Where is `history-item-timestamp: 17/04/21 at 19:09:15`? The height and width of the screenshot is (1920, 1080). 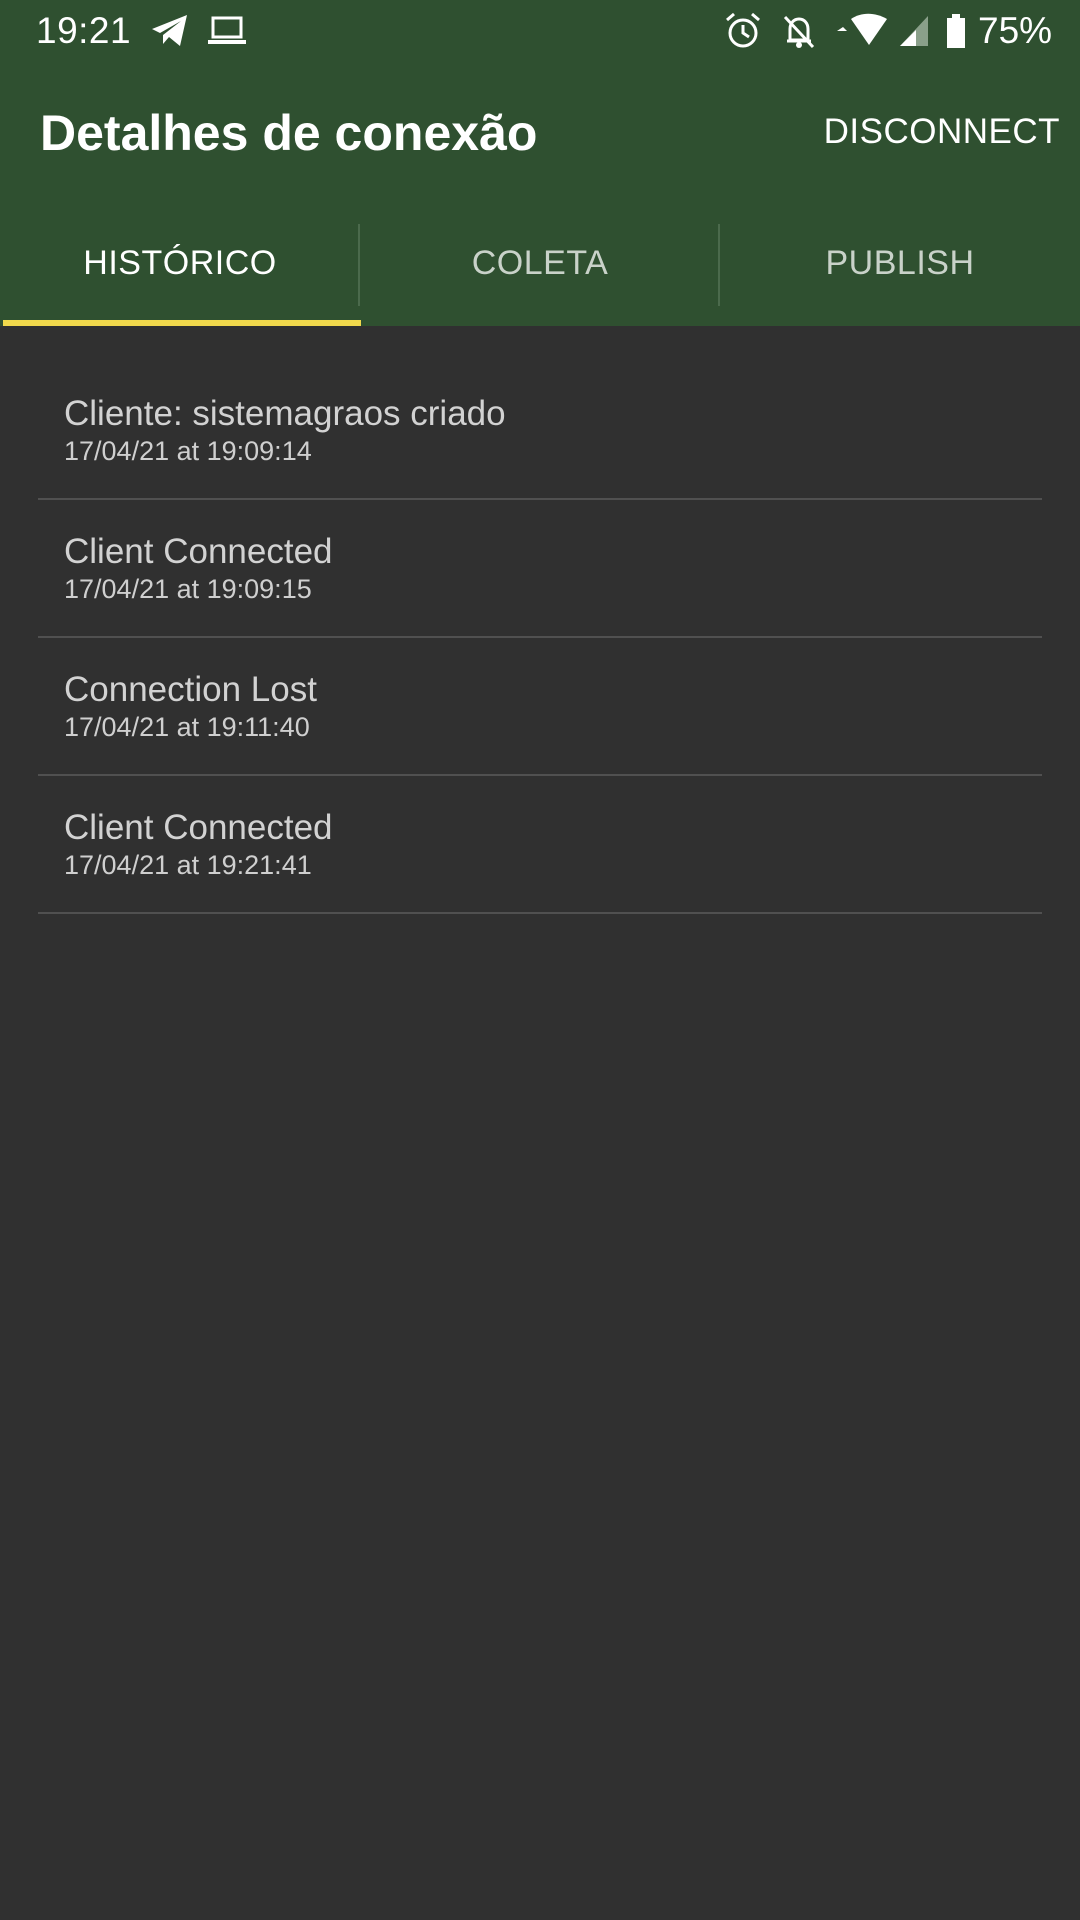
history-item-timestamp: 17/04/21 at 19:09:15 is located at coordinates (188, 589).